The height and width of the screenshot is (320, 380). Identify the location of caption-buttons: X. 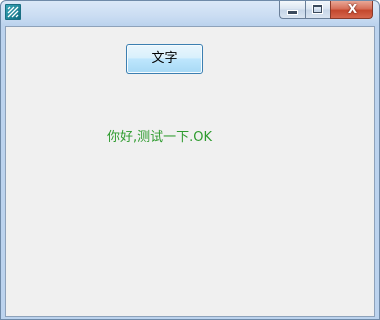
(326, 10).